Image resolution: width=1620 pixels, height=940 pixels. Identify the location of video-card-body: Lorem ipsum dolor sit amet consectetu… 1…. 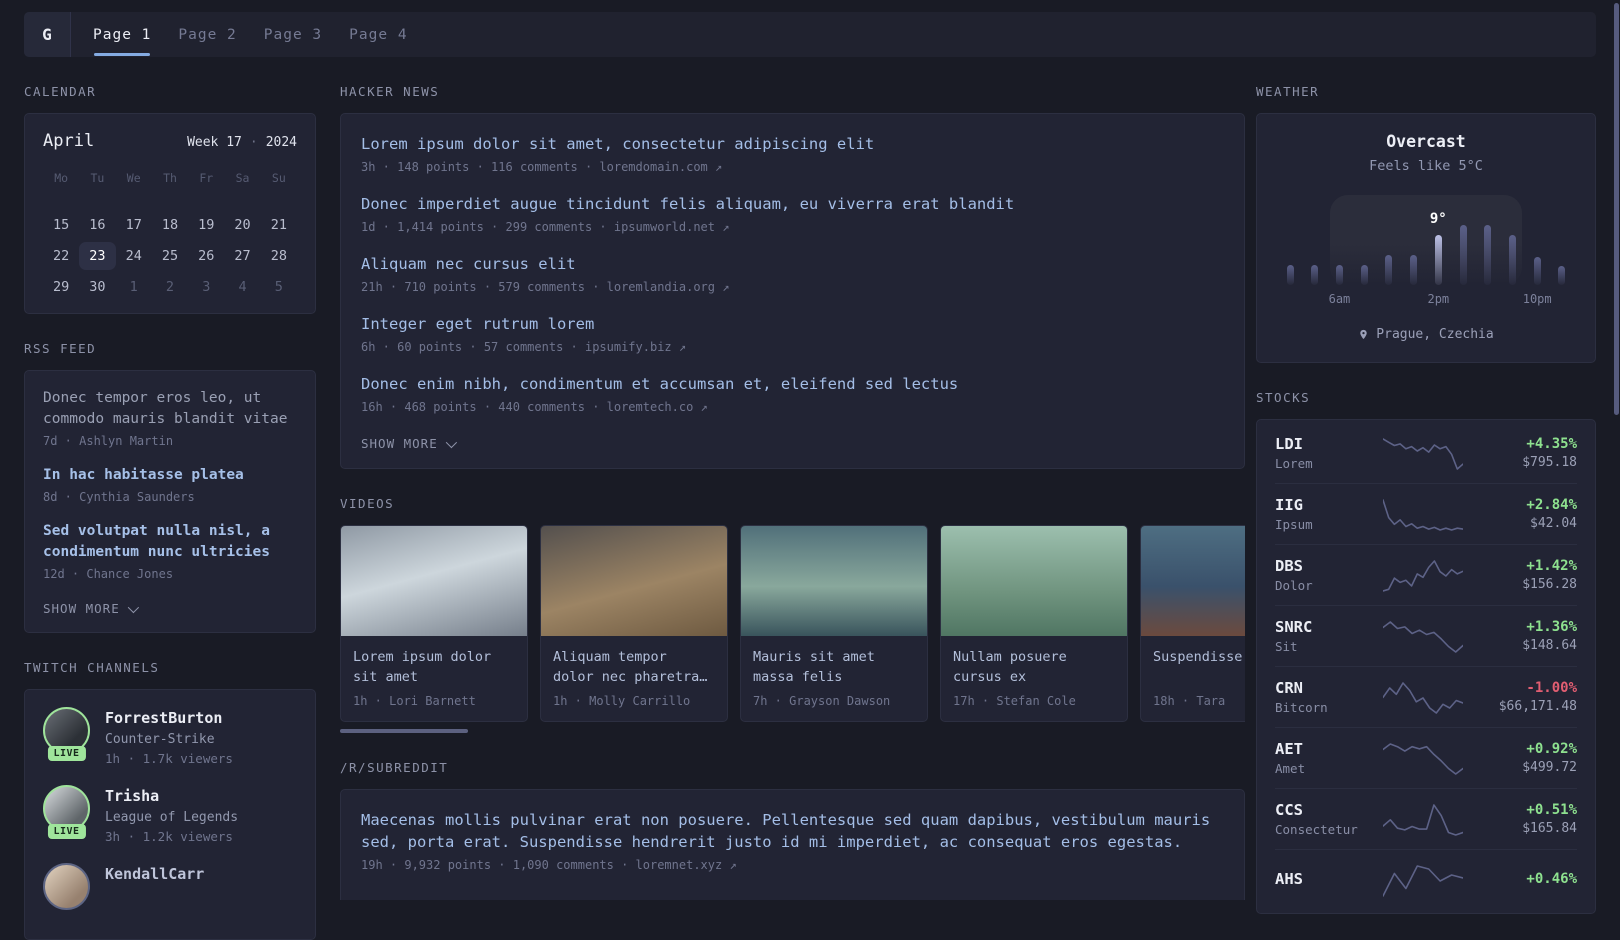
(434, 678).